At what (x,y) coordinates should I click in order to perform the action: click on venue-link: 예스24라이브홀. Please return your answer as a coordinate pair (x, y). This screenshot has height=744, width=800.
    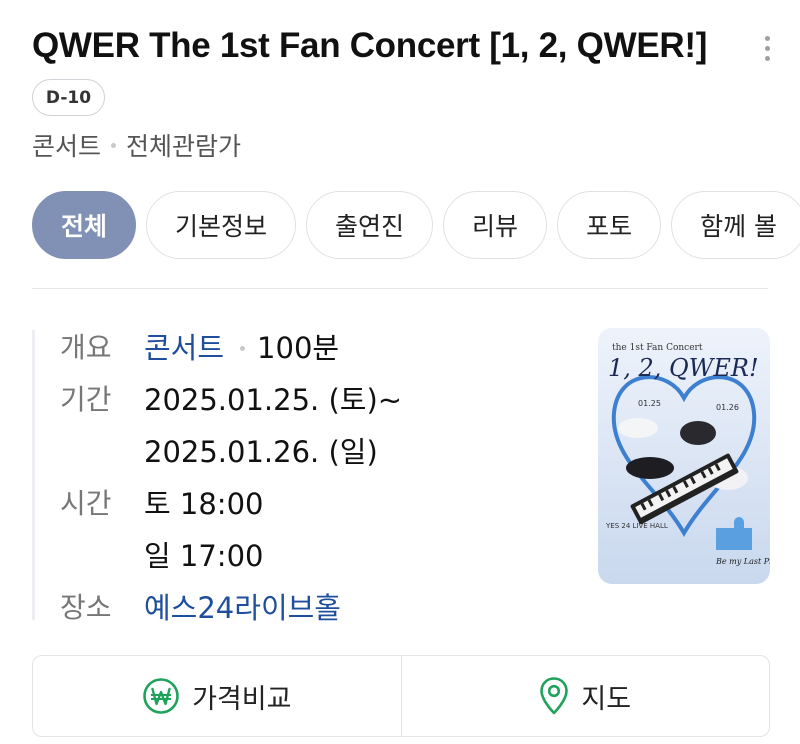
    Looking at the image, I should click on (242, 608).